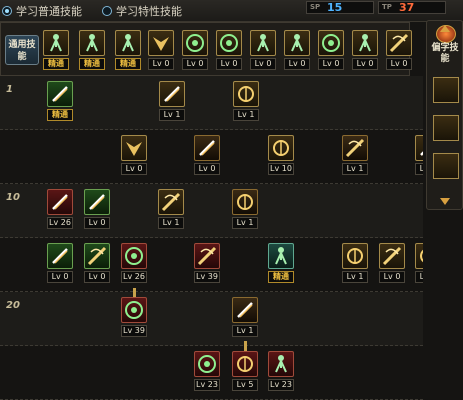 The width and height of the screenshot is (463, 400). I want to click on crosshair-icon, so click(229, 43).